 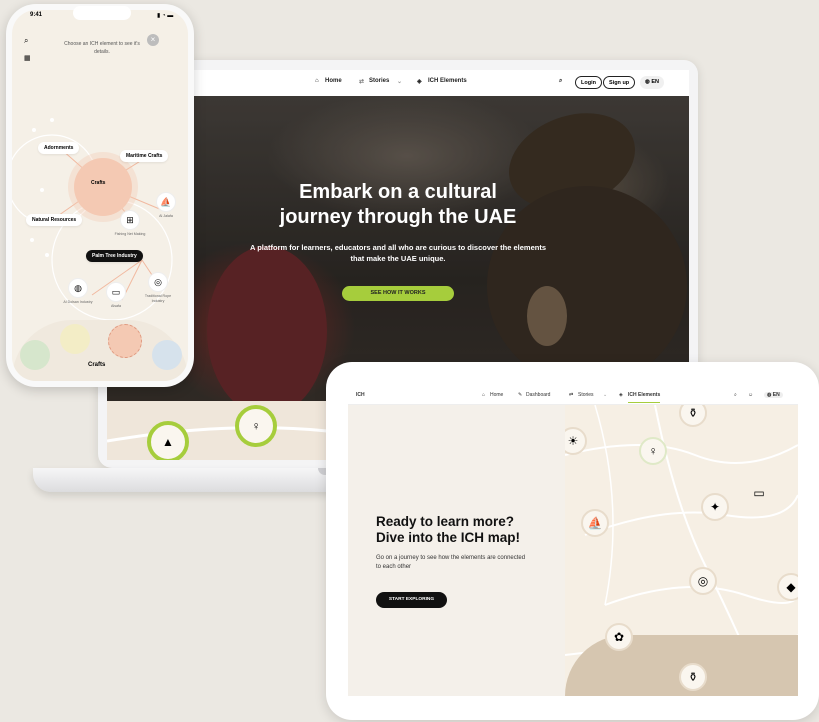 What do you see at coordinates (153, 40) in the screenshot?
I see `close-icon: ×` at bounding box center [153, 40].